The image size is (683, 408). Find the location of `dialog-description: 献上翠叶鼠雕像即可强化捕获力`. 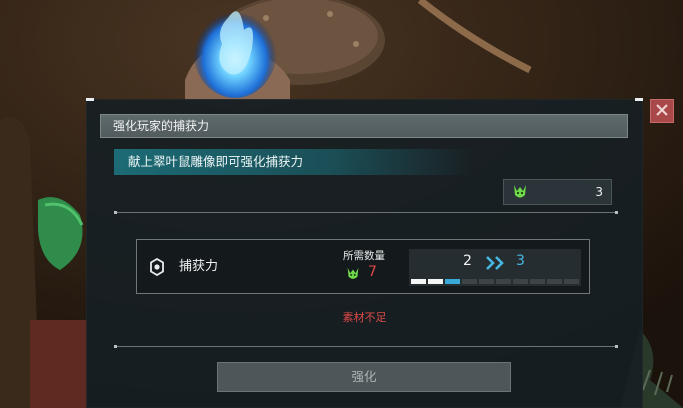

dialog-description: 献上翠叶鼠雕像即可强化捕获力 is located at coordinates (294, 162).